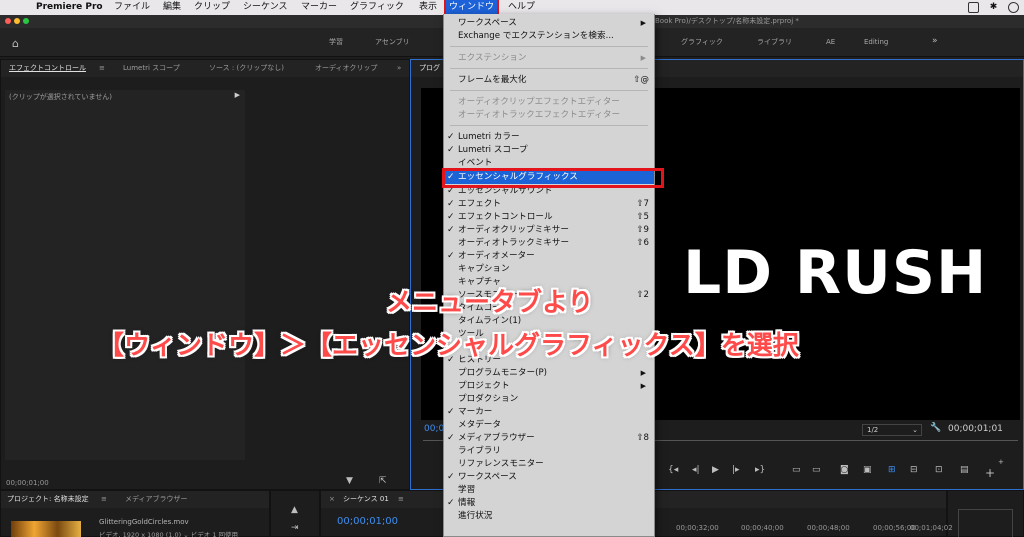 Image resolution: width=1024 pixels, height=537 pixels. I want to click on menu-item-audio-meters: ✓ オーディオメーター, so click(549, 256).